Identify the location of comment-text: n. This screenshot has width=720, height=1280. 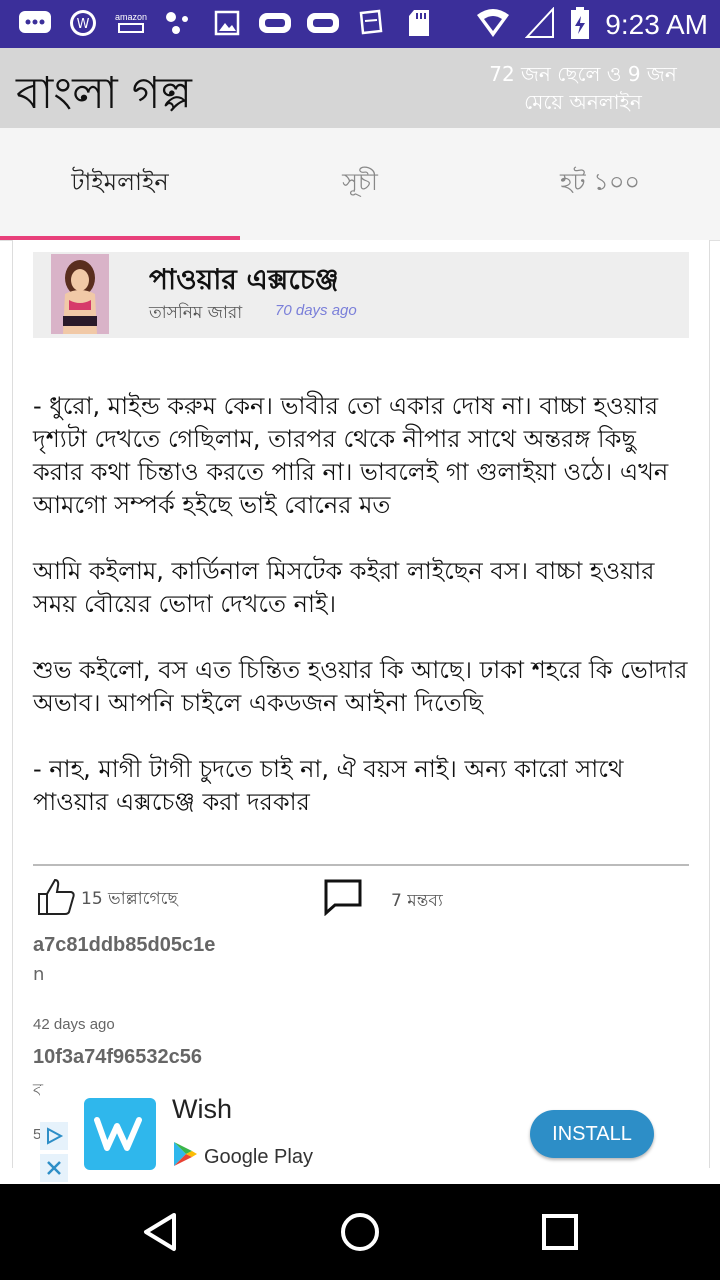
(39, 974).